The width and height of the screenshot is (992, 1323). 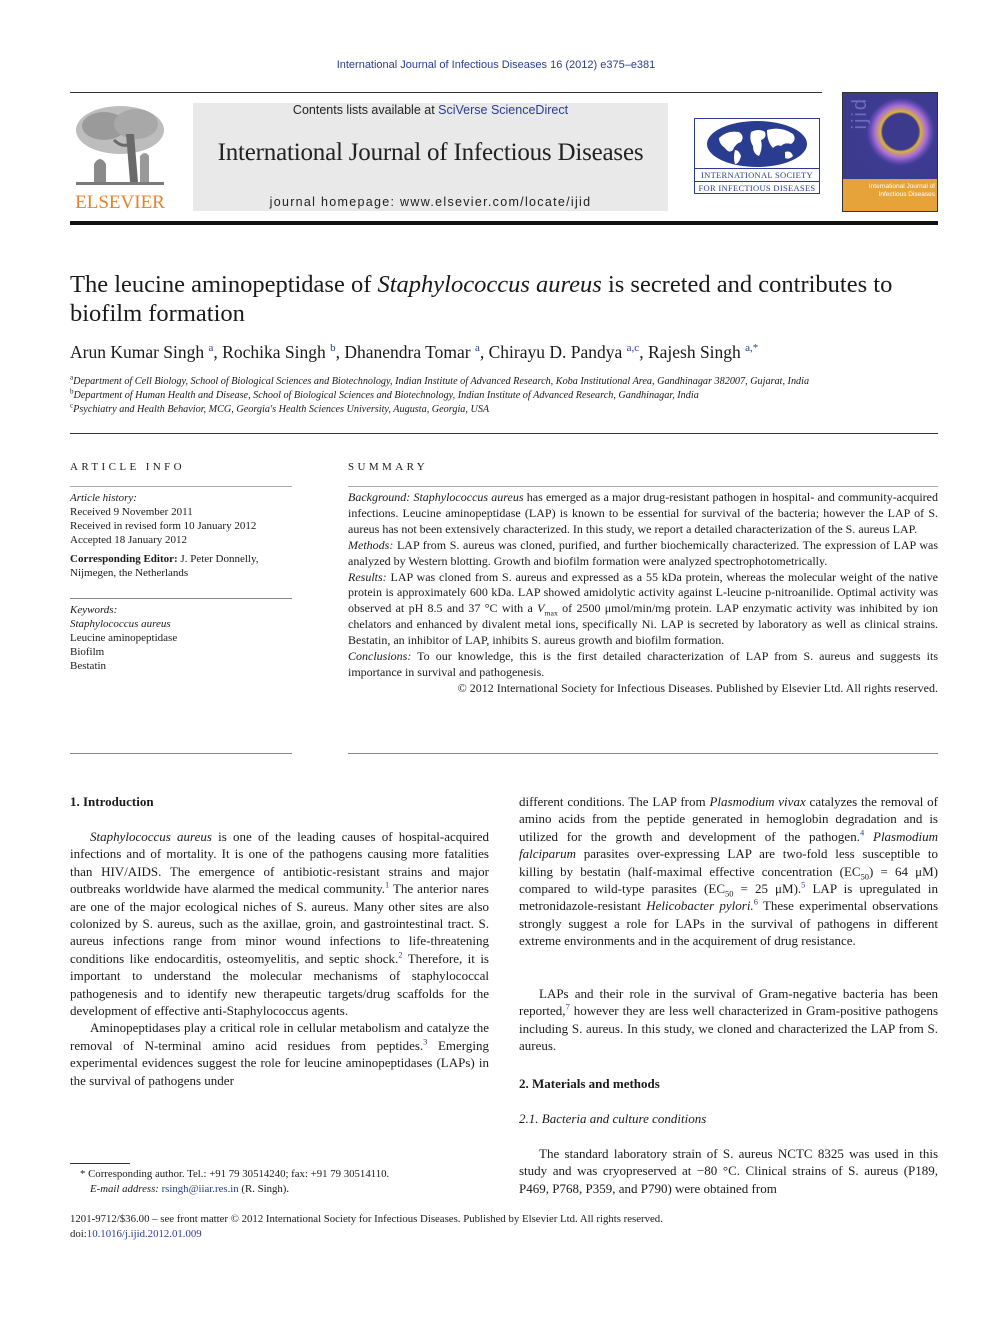 I want to click on elsevier-tree-icon, so click(x=120, y=145).